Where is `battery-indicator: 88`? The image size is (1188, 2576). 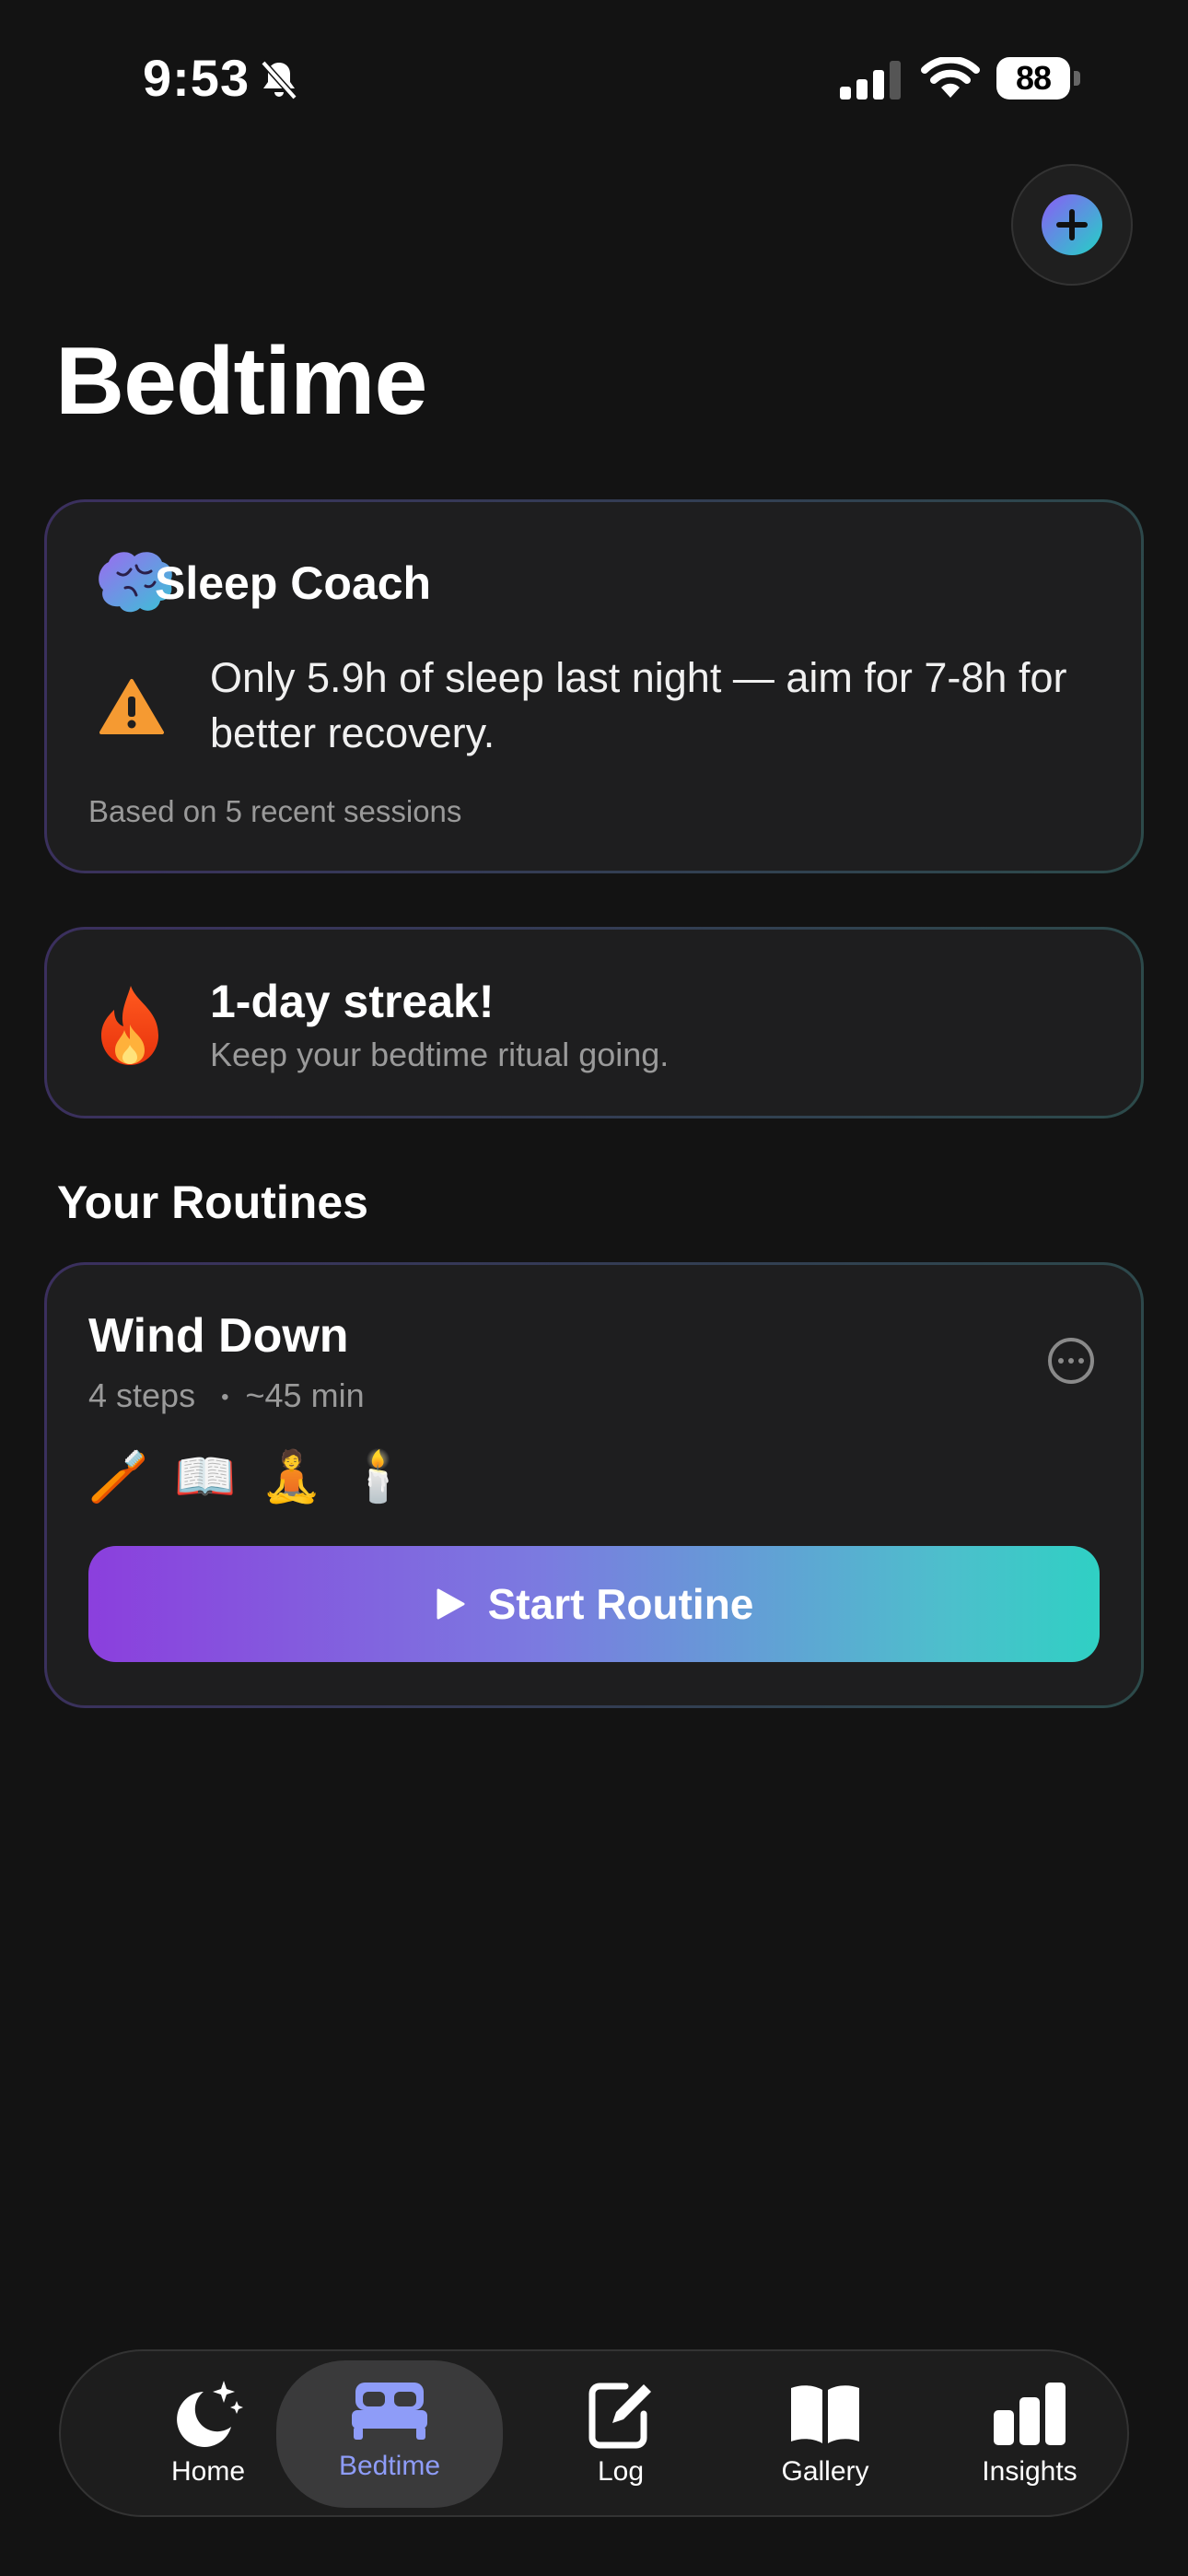 battery-indicator: 88 is located at coordinates (1038, 79).